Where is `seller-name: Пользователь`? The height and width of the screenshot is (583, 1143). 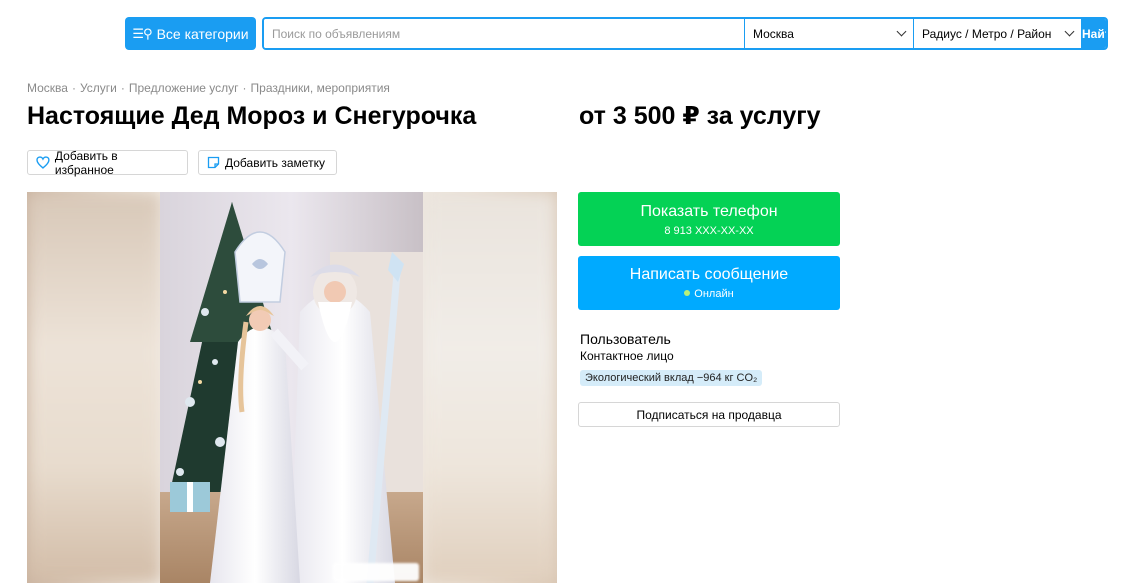 seller-name: Пользователь is located at coordinates (625, 339).